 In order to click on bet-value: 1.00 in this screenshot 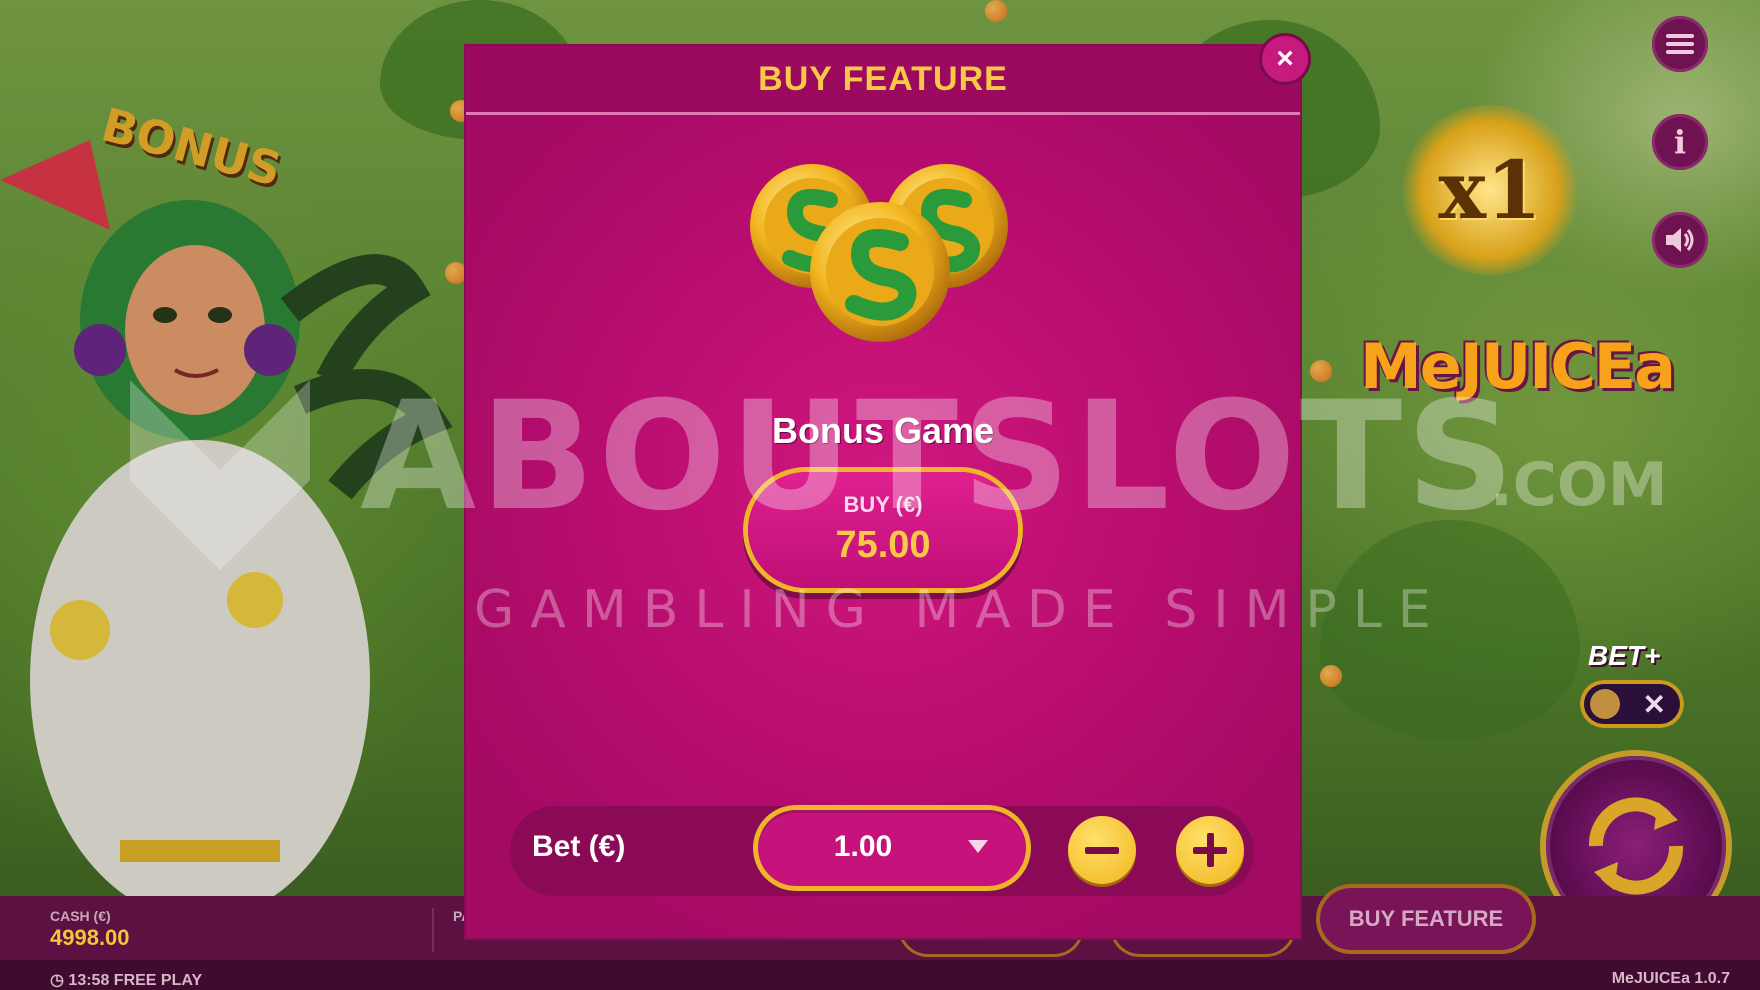, I will do `click(863, 846)`.